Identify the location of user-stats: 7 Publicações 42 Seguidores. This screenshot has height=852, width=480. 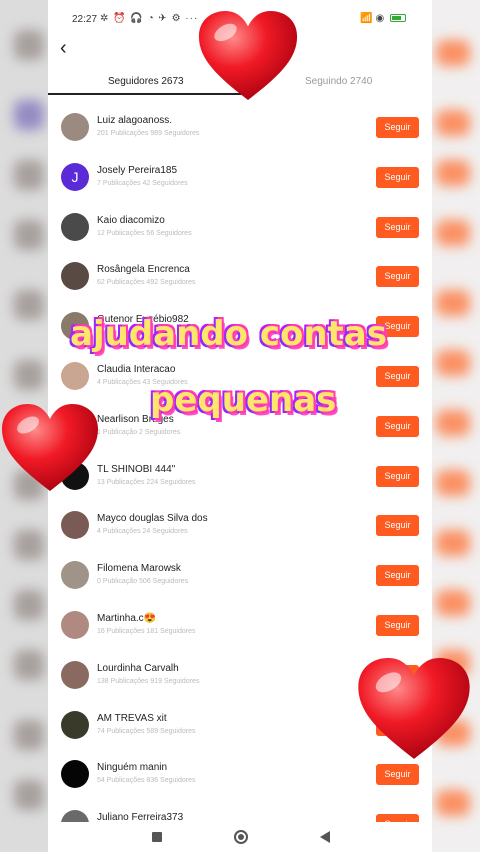
(142, 183).